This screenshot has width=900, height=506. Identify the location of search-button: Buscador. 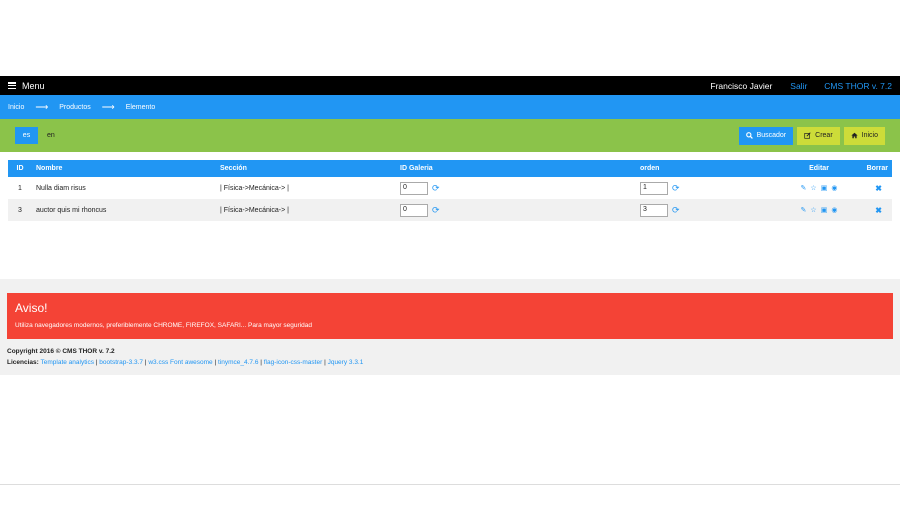
(766, 135).